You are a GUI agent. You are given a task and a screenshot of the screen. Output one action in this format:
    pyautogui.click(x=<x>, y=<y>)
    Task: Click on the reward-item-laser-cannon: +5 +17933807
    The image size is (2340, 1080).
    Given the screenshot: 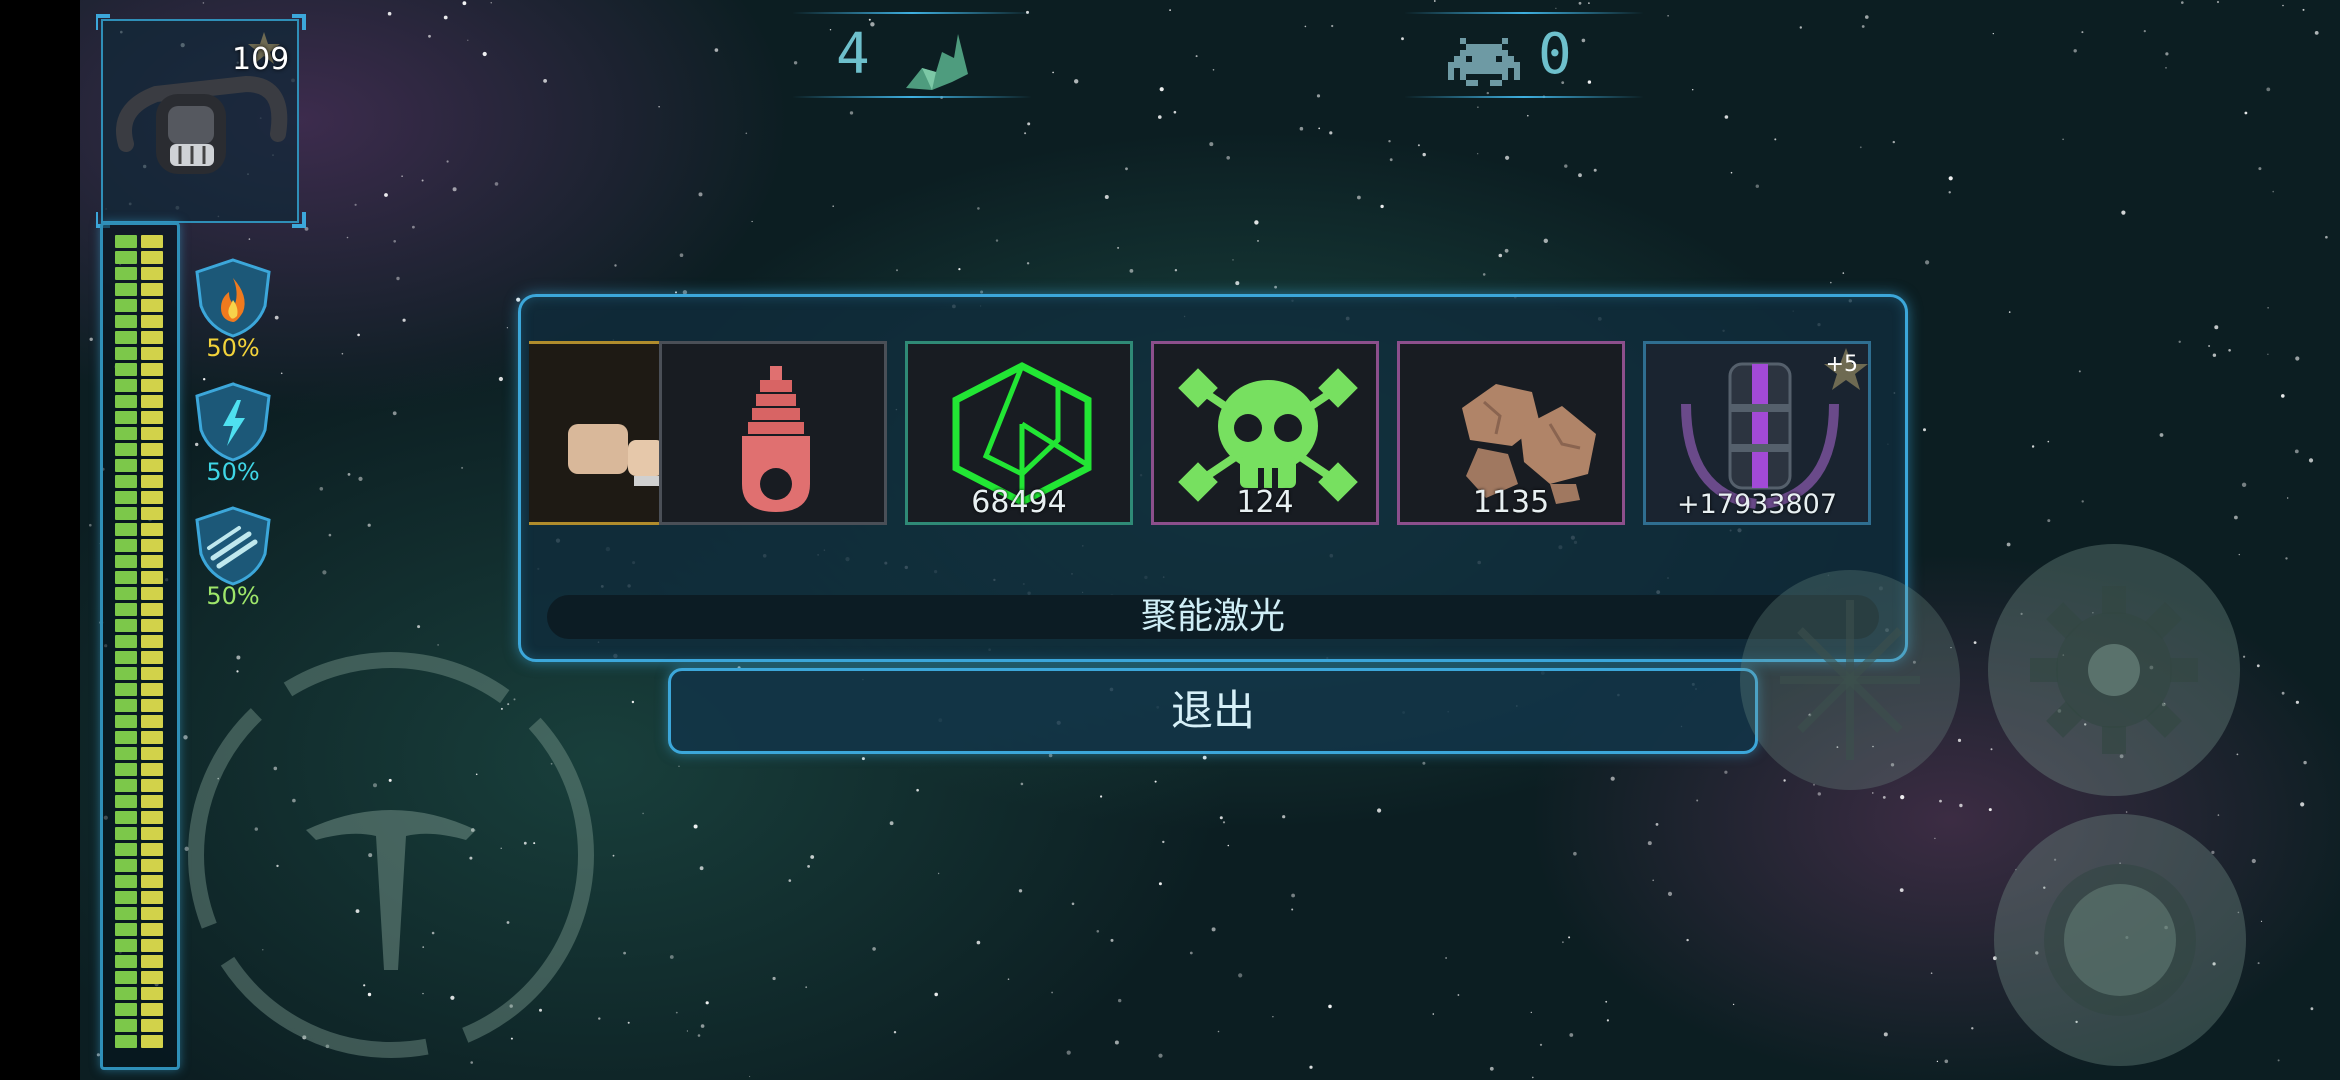 What is the action you would take?
    pyautogui.click(x=1757, y=433)
    